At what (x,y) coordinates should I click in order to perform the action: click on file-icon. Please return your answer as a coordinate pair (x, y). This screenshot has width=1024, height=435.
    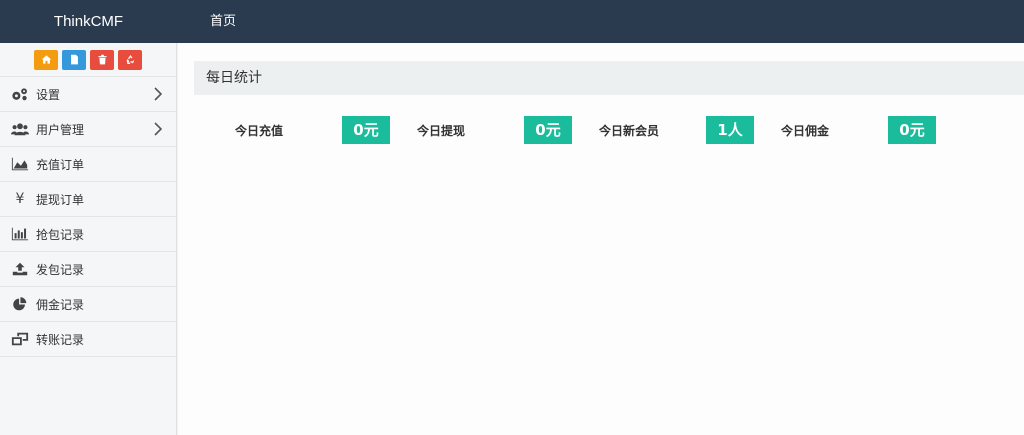
    Looking at the image, I should click on (74, 59).